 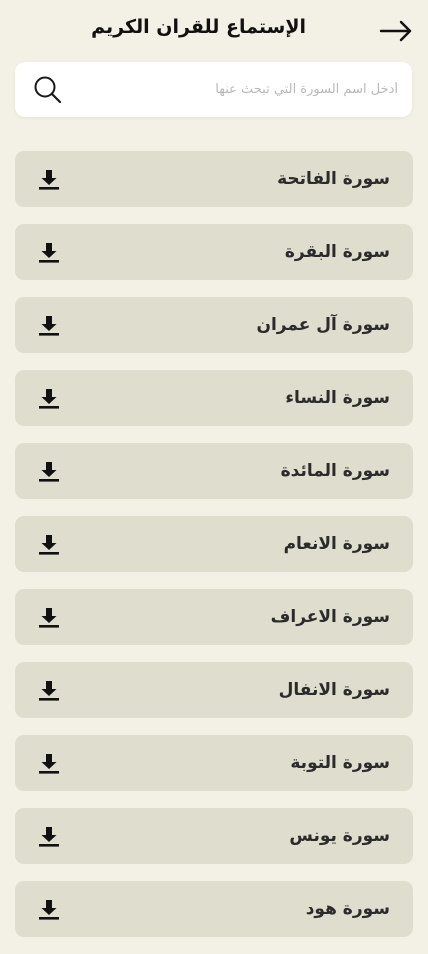 What do you see at coordinates (336, 544) in the screenshot?
I see `surah-name: سورة الانعام` at bounding box center [336, 544].